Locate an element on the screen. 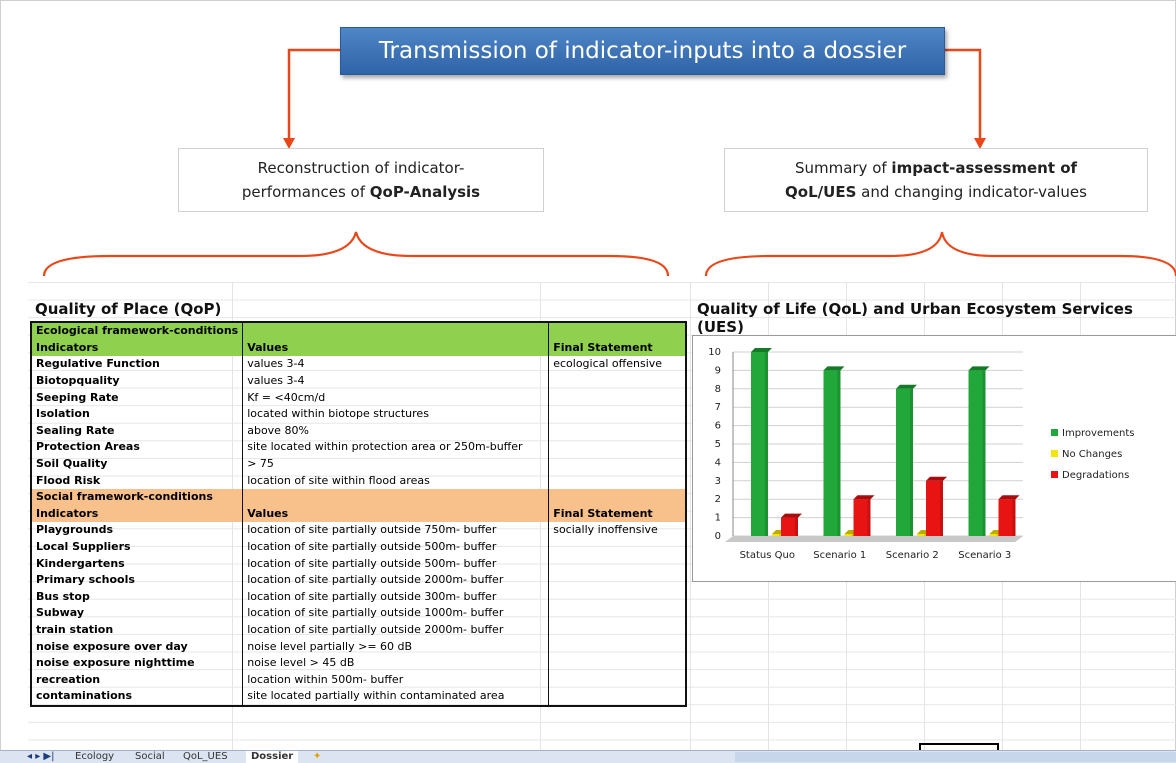 This screenshot has width=1176, height=763. eco-header-row-cell: Final Statement is located at coordinates (617, 348).